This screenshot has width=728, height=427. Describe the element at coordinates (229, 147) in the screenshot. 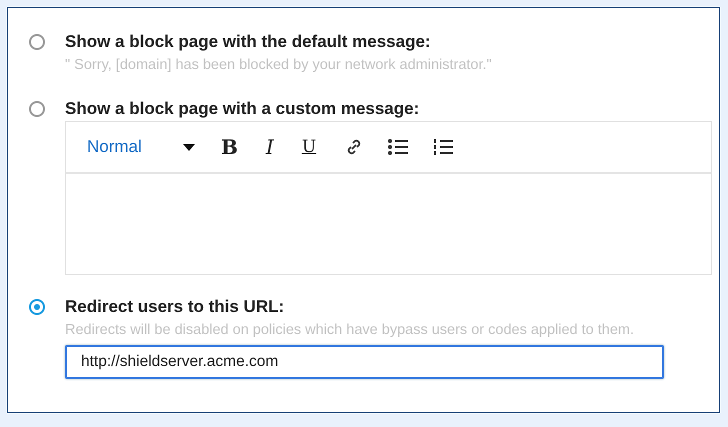

I see `bold-button: B` at that location.